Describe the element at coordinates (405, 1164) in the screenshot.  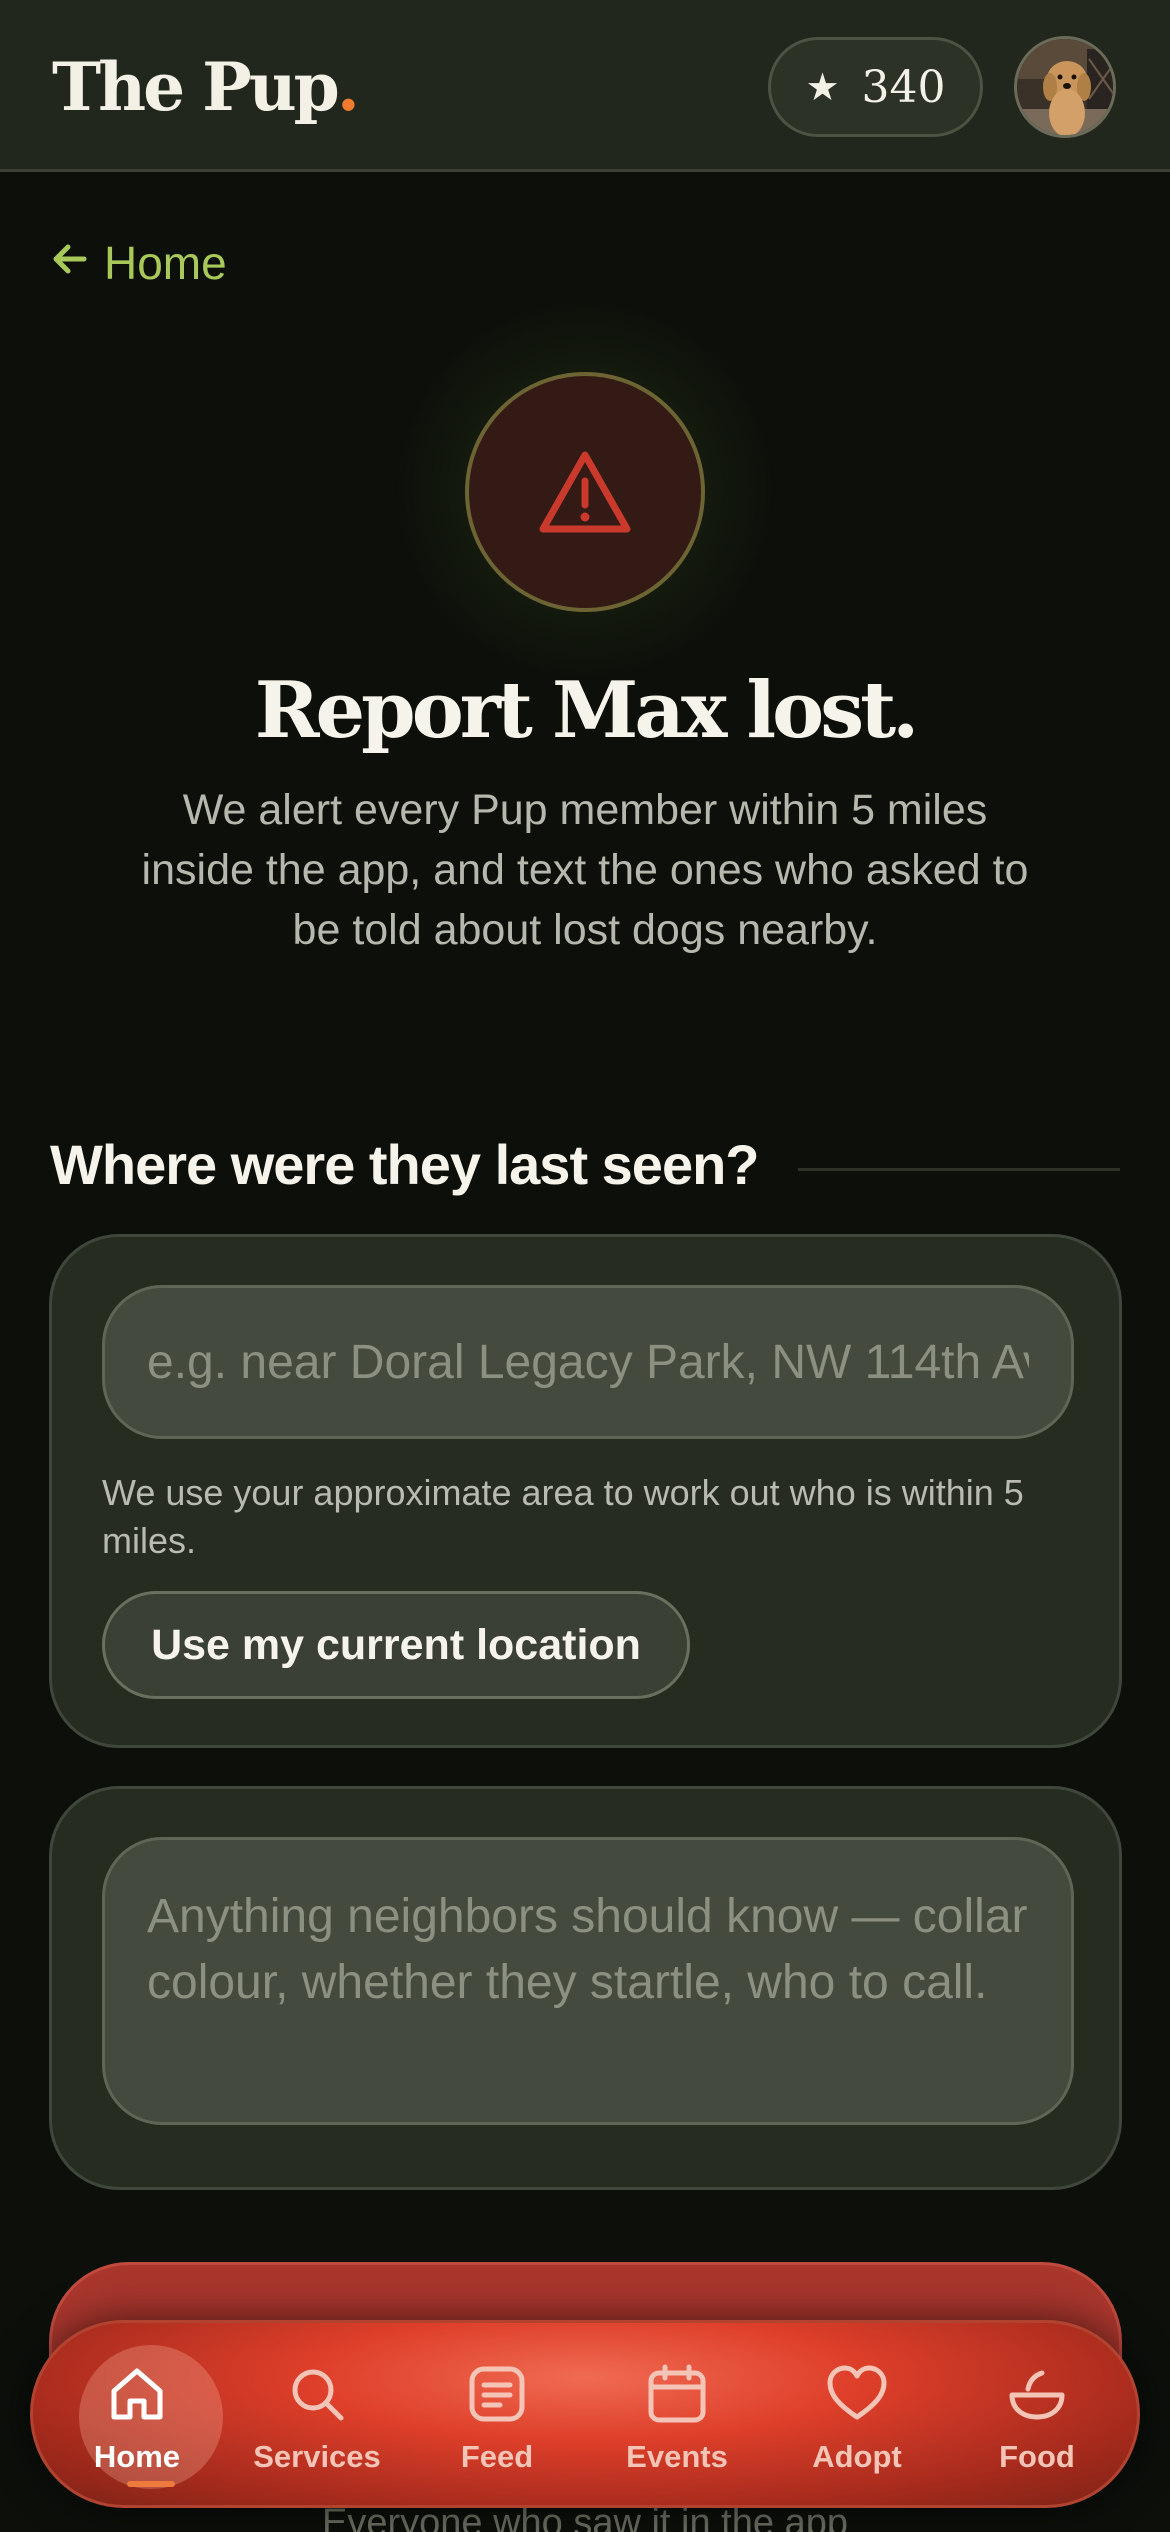
I see `last-seen-heading: Where were they last seen?` at that location.